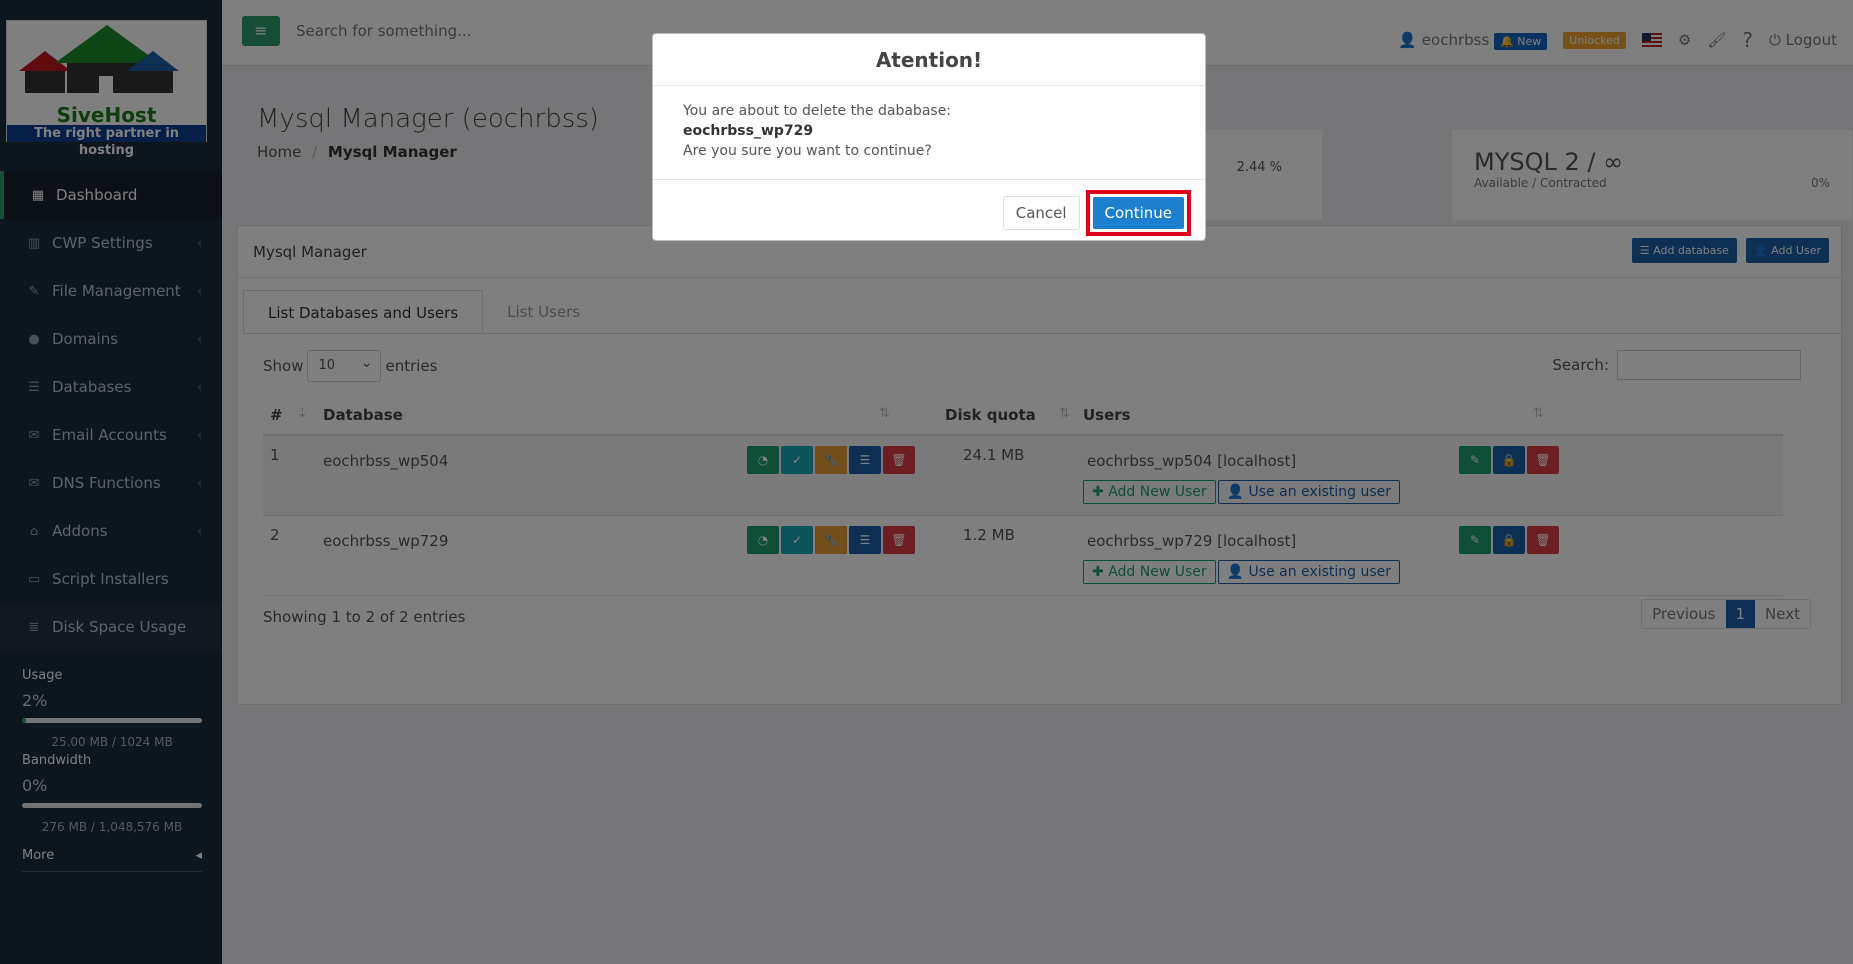 This screenshot has width=1853, height=964. I want to click on modal-footer: Cancel Continue, so click(1096, 213).